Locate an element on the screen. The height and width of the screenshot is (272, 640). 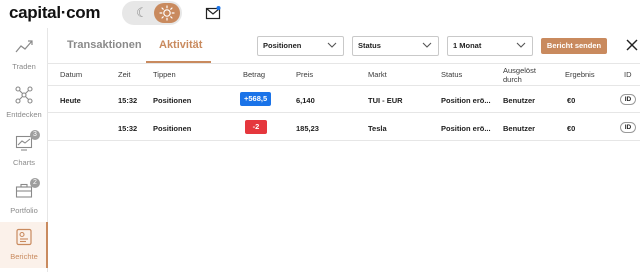
sidebar-item-berichte: Berichte is located at coordinates (24, 245).